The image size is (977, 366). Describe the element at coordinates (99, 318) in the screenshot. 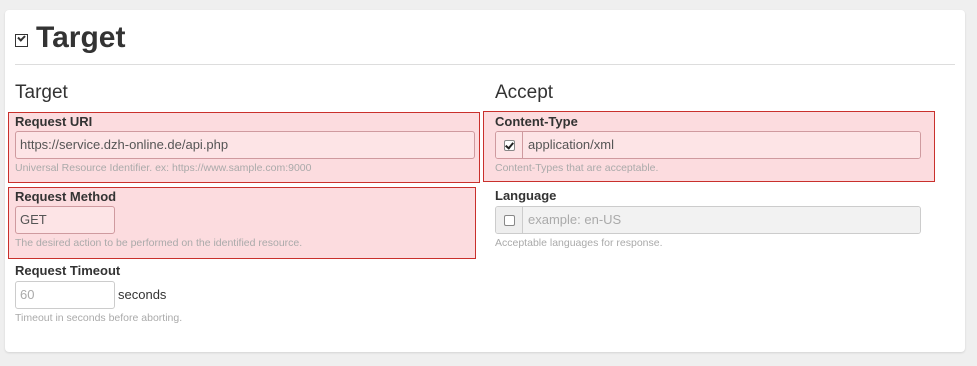

I see `request-timeout-help: Timeout in seconds before aborting.` at that location.